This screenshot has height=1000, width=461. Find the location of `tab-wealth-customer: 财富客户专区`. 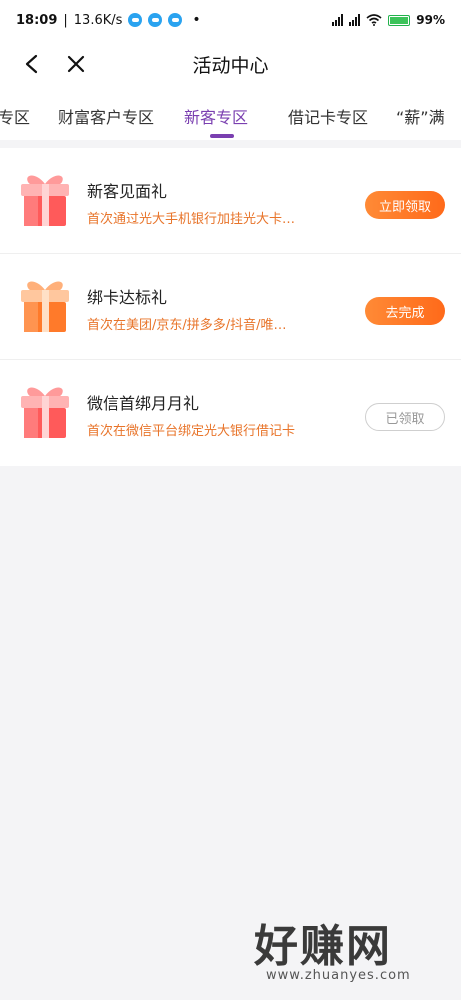

tab-wealth-customer: 财富客户专区 is located at coordinates (106, 116).